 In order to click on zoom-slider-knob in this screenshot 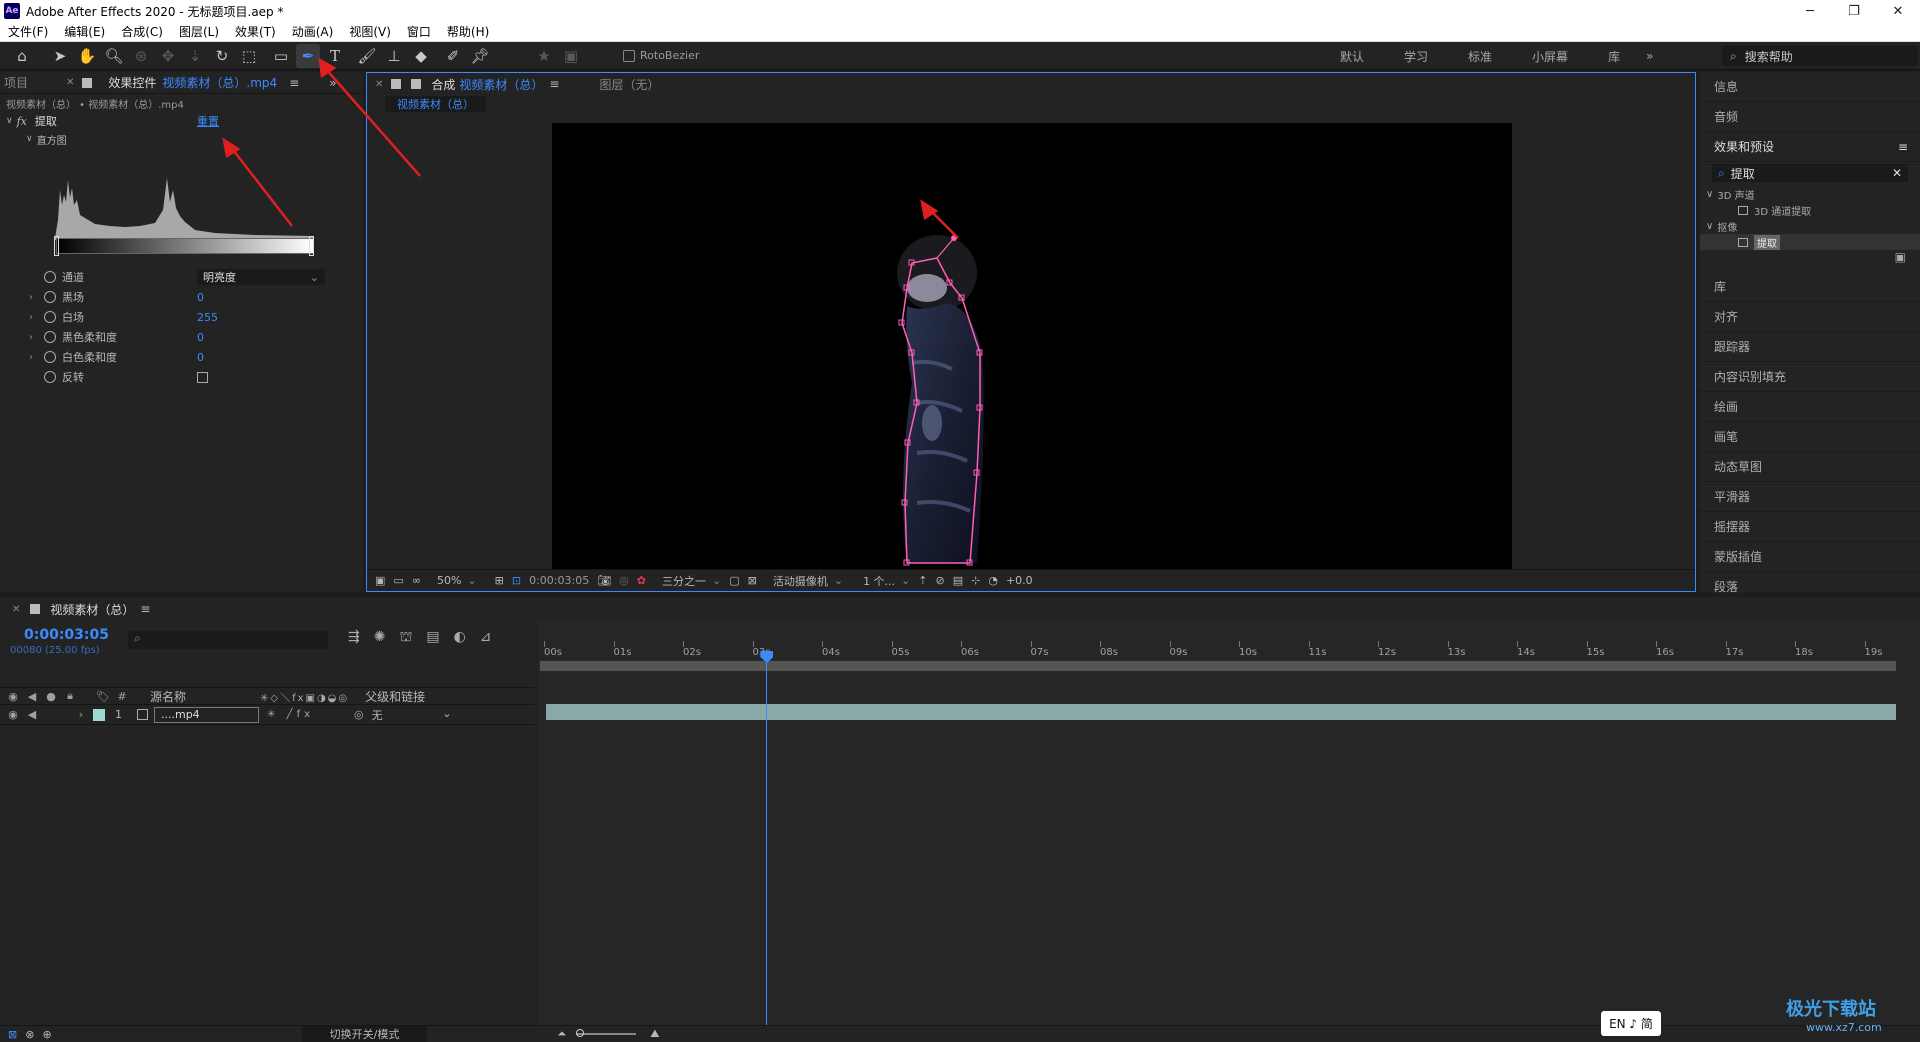, I will do `click(580, 1033)`.